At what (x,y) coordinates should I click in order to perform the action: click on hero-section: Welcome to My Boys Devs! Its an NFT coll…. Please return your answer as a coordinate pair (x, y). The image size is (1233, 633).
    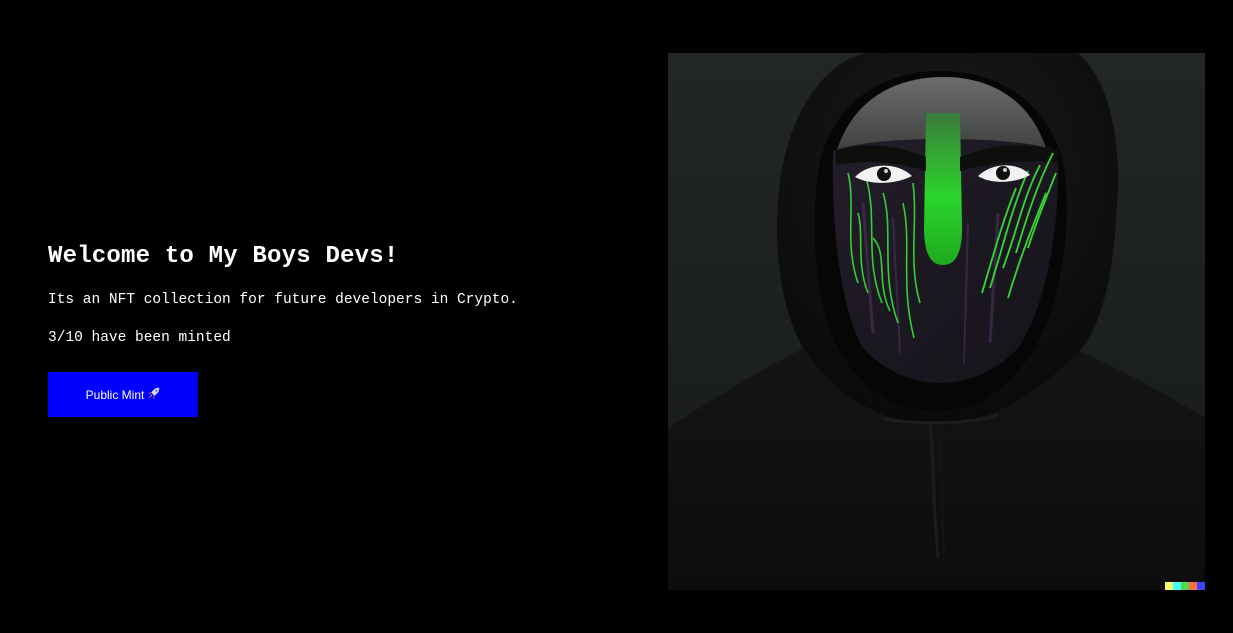
    Looking at the image, I should click on (328, 293).